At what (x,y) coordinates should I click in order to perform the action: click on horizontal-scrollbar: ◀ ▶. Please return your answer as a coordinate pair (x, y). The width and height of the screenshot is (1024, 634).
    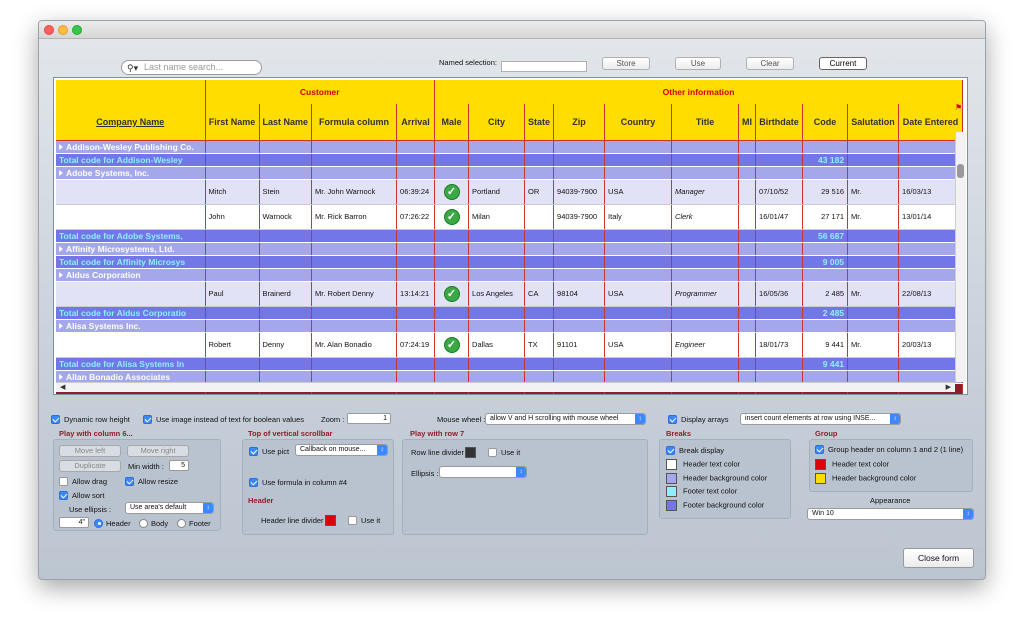
    Looking at the image, I should click on (505, 387).